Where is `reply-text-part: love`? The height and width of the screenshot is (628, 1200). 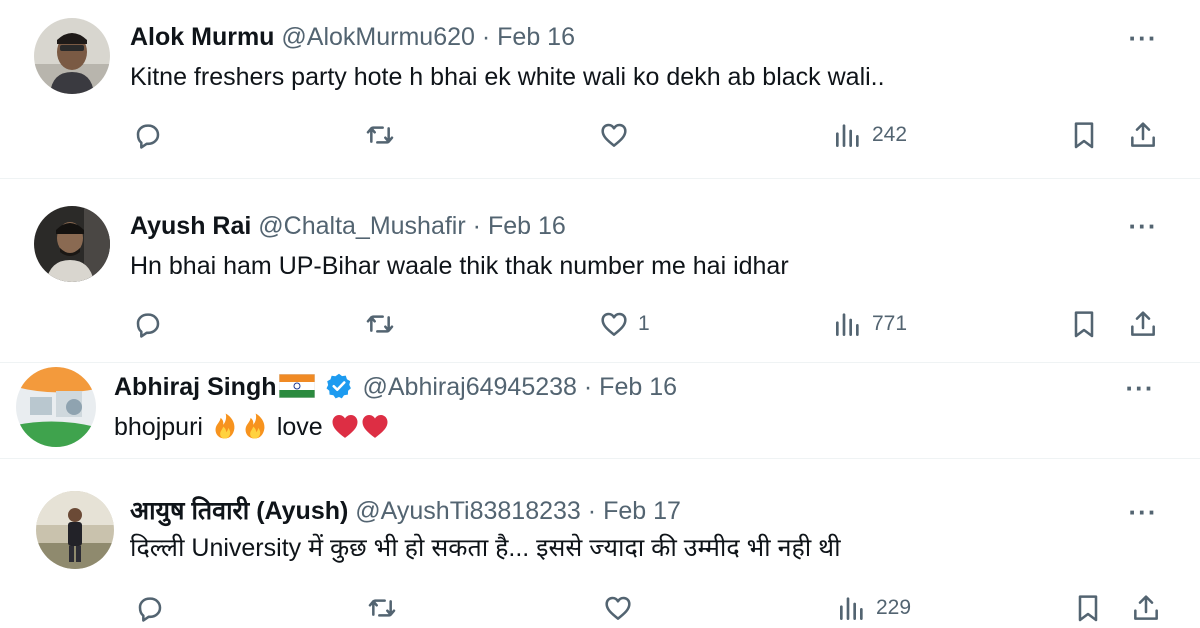
reply-text-part: love is located at coordinates (299, 427).